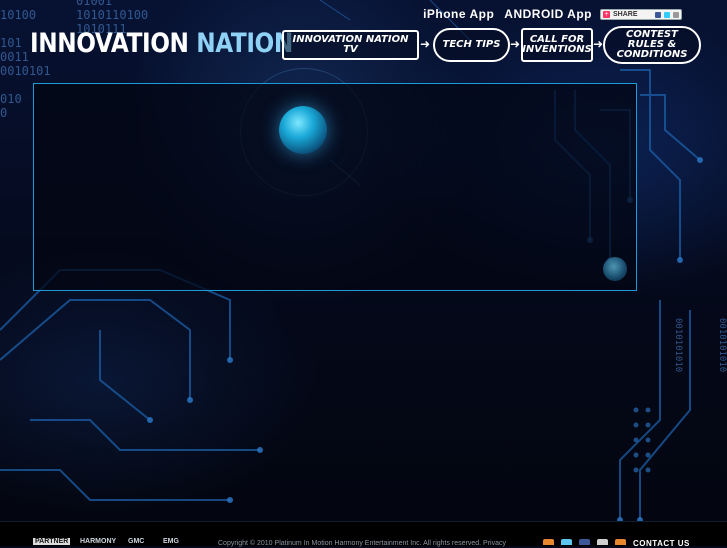 The image size is (727, 548). Describe the element at coordinates (602, 542) in the screenshot. I see `youtube-icon` at that location.